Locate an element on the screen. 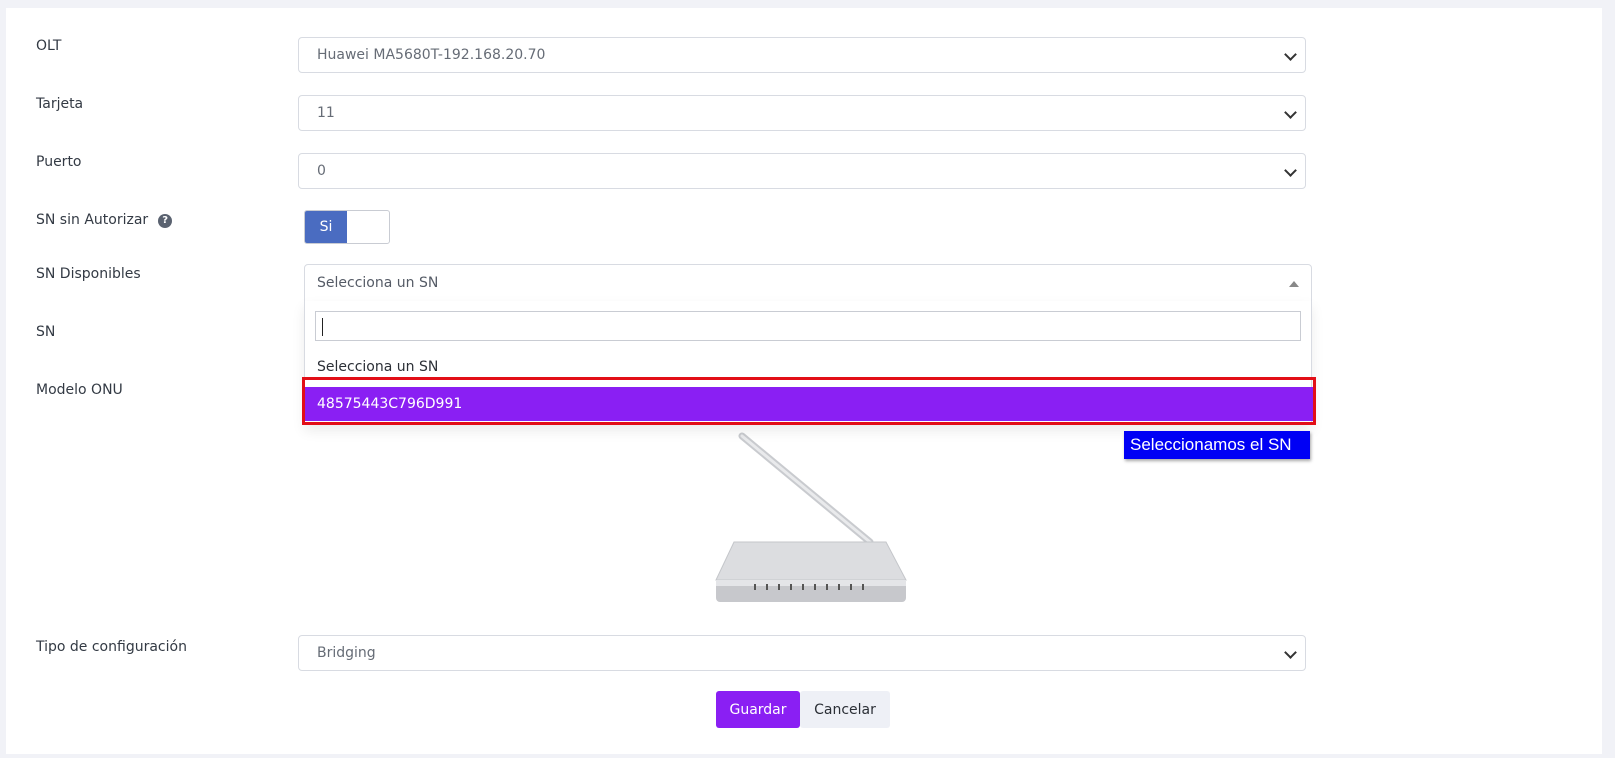 Image resolution: width=1615 pixels, height=758 pixels. sn-disponibles-select: Selecciona un SN is located at coordinates (808, 283).